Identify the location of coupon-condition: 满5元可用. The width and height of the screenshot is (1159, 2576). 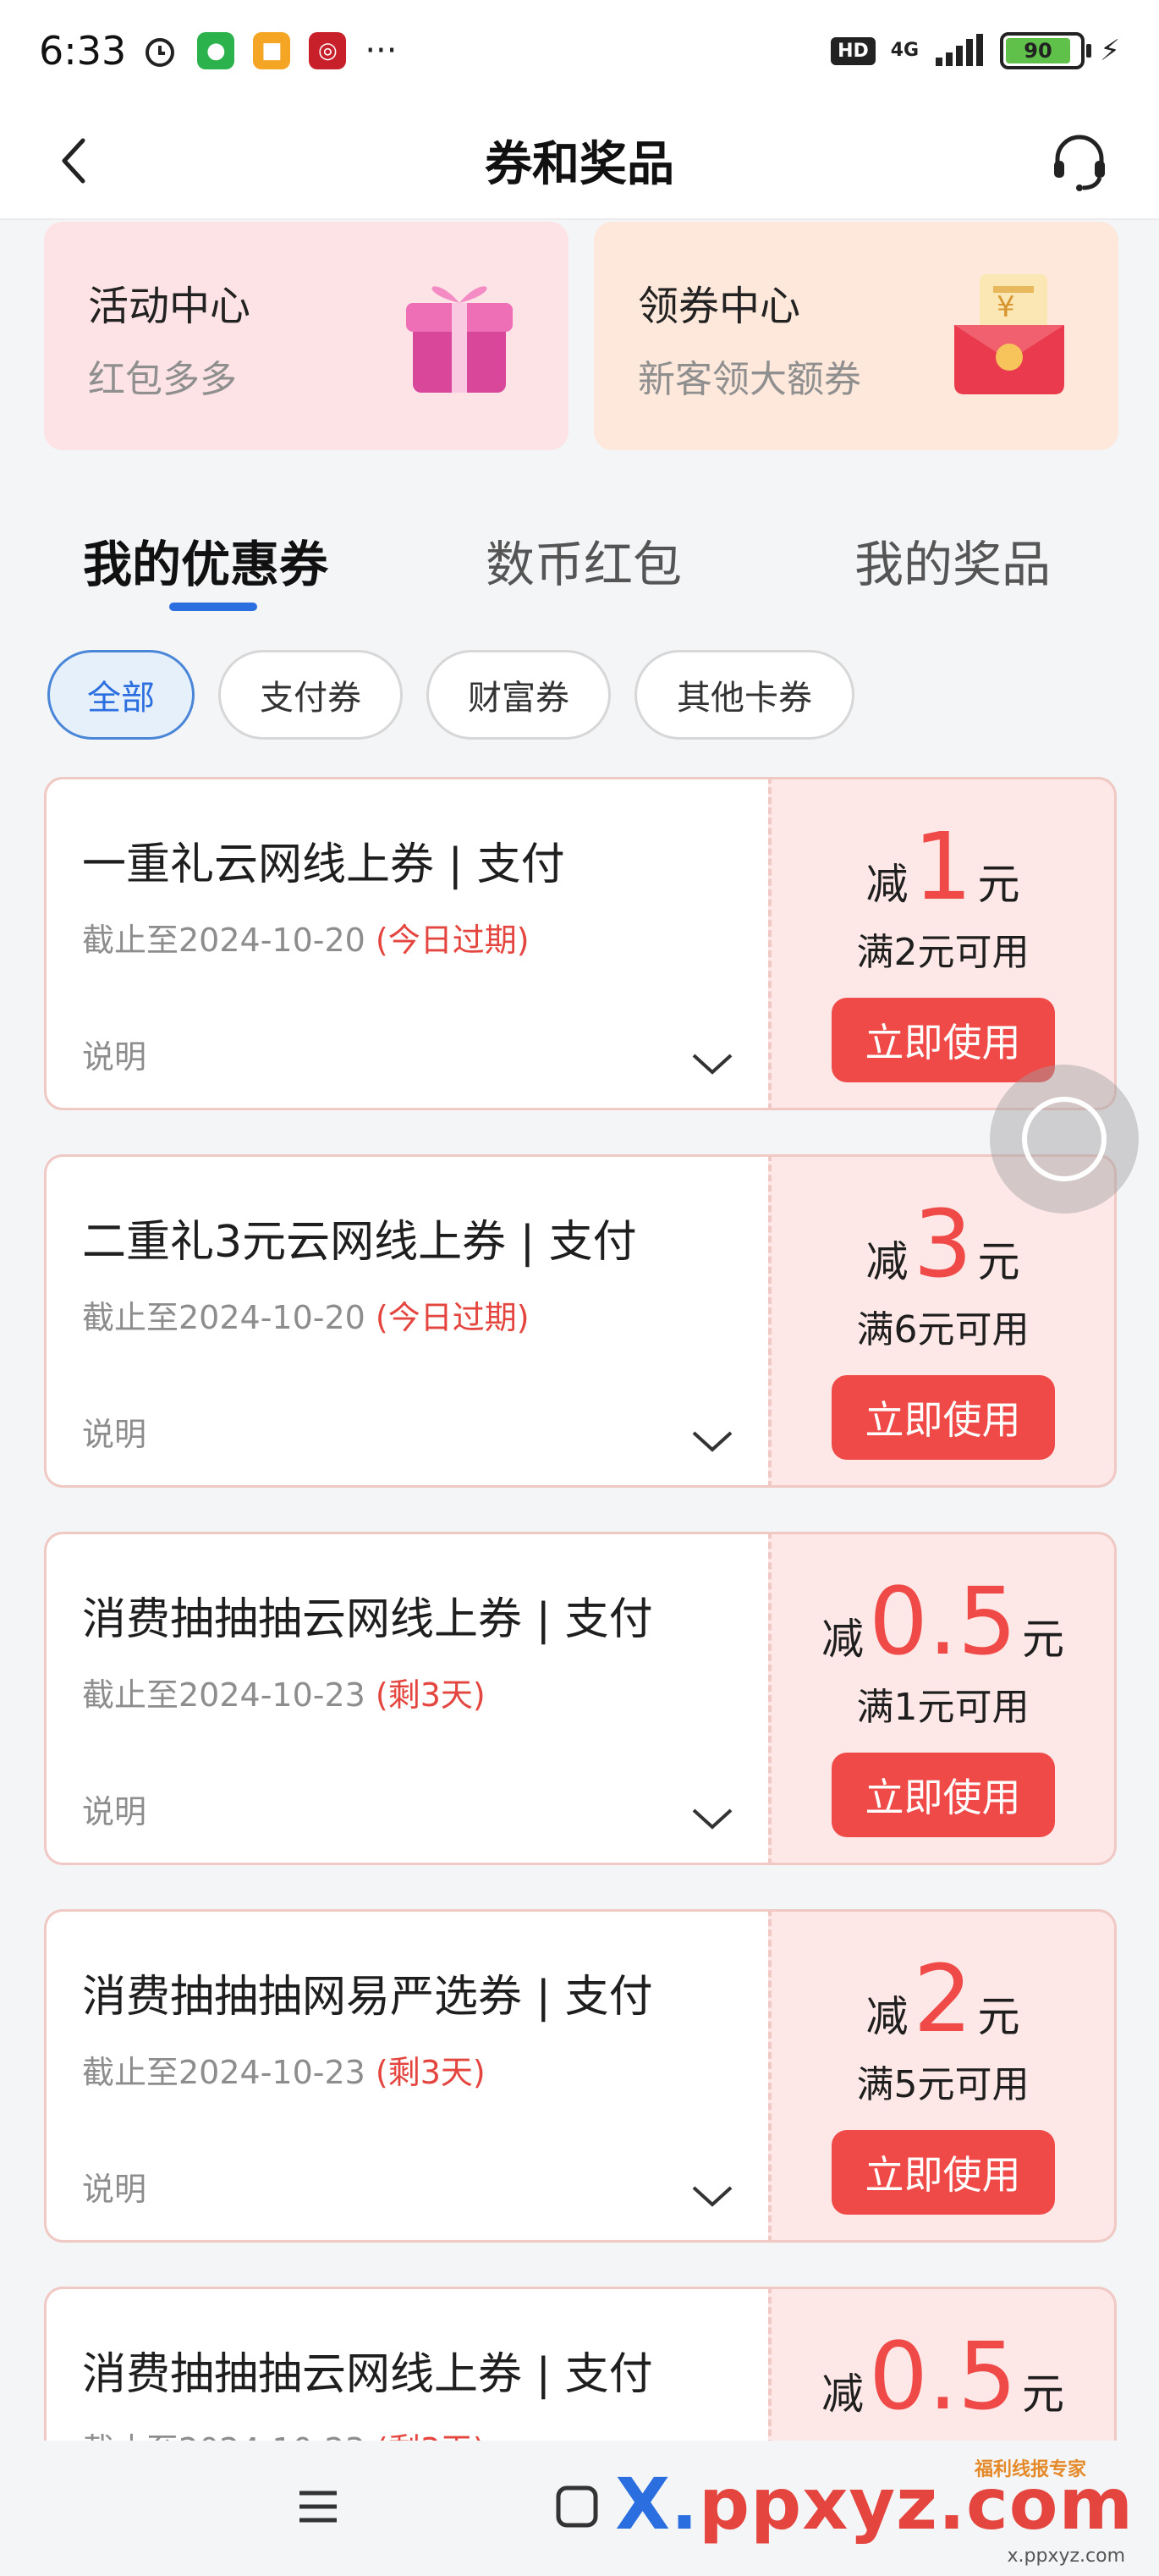
(943, 2084).